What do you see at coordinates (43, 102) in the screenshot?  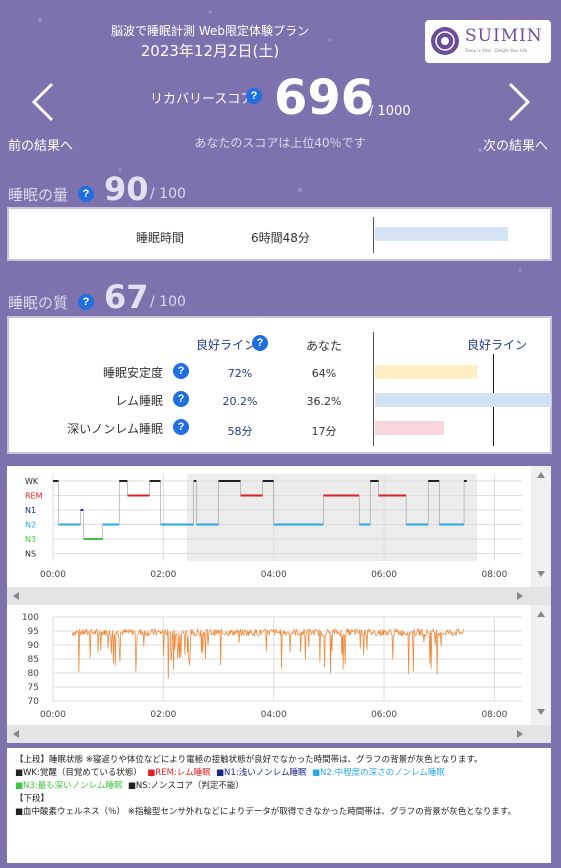 I see `prev-arrow-icon` at bounding box center [43, 102].